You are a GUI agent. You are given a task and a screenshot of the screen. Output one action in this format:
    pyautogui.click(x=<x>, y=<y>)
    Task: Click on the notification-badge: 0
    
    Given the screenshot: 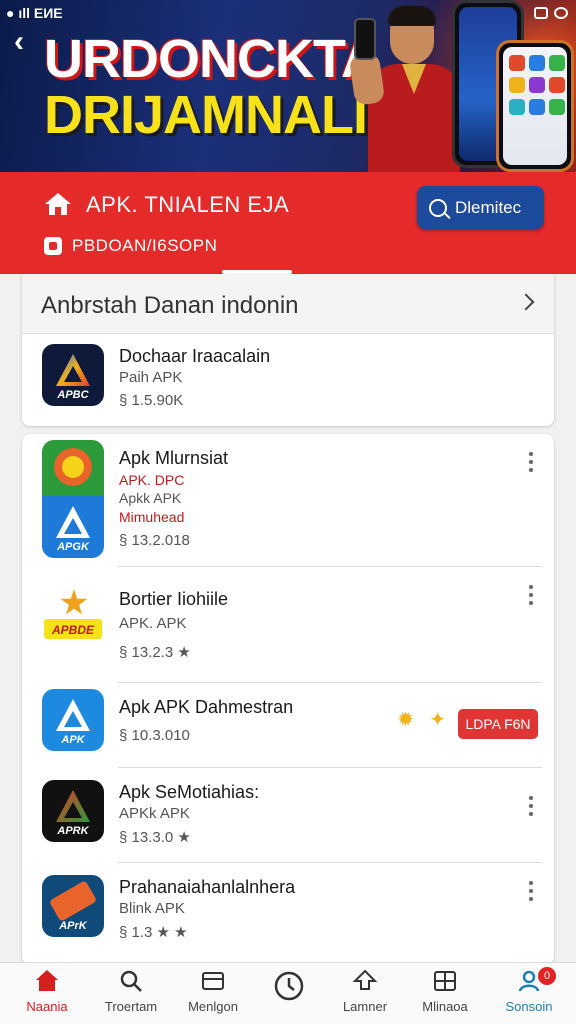 What is the action you would take?
    pyautogui.click(x=547, y=976)
    